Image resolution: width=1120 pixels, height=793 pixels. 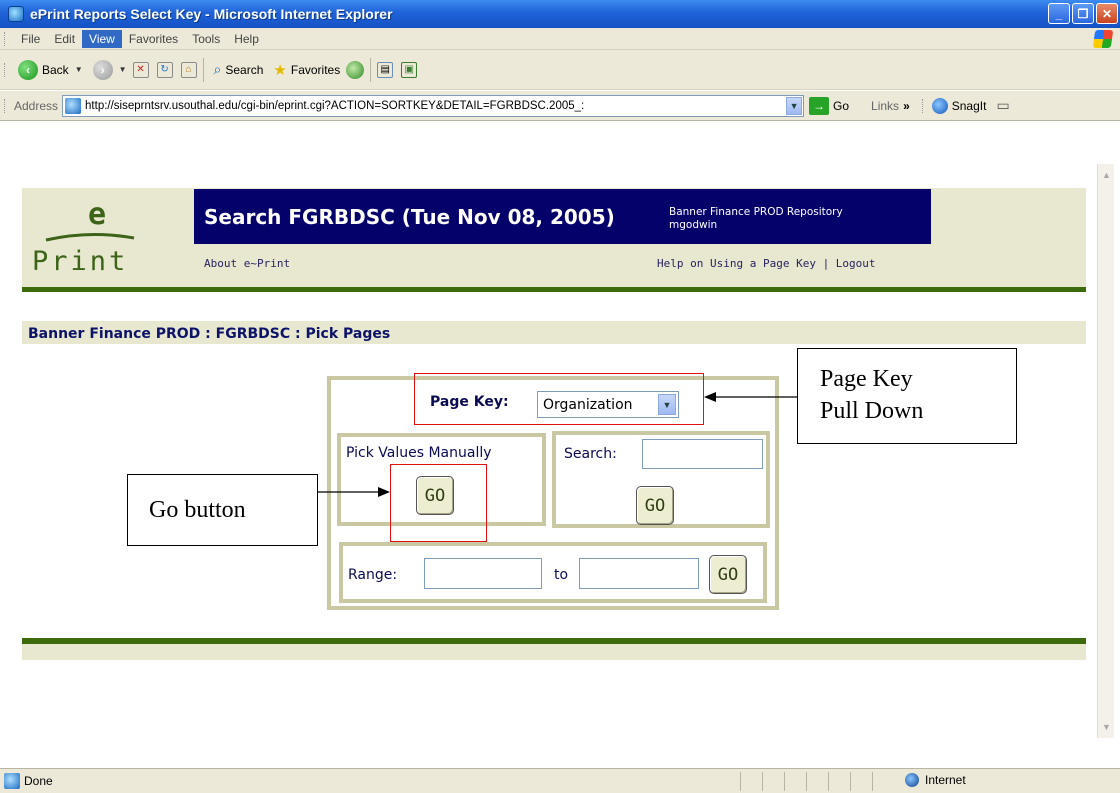 I want to click on forward-arrow-icon: ›, so click(x=102, y=69).